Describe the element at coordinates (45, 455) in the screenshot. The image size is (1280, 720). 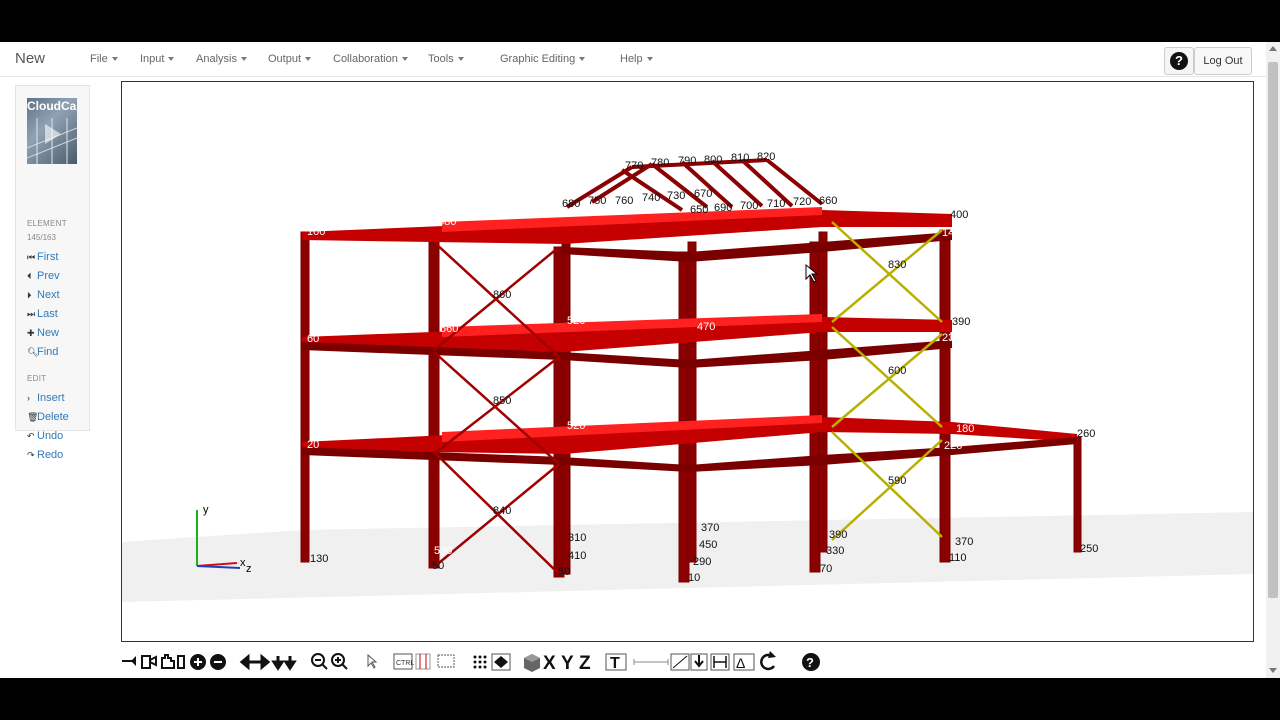
I see `edit-redo: ↷ Redo` at that location.